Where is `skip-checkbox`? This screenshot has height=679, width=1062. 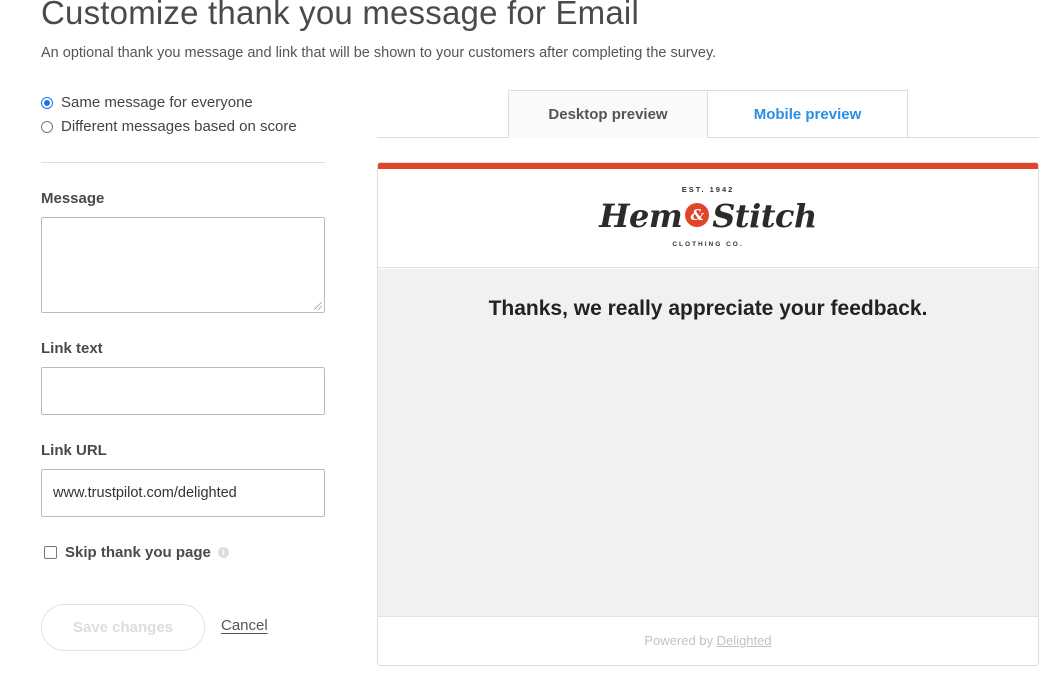 skip-checkbox is located at coordinates (50, 552).